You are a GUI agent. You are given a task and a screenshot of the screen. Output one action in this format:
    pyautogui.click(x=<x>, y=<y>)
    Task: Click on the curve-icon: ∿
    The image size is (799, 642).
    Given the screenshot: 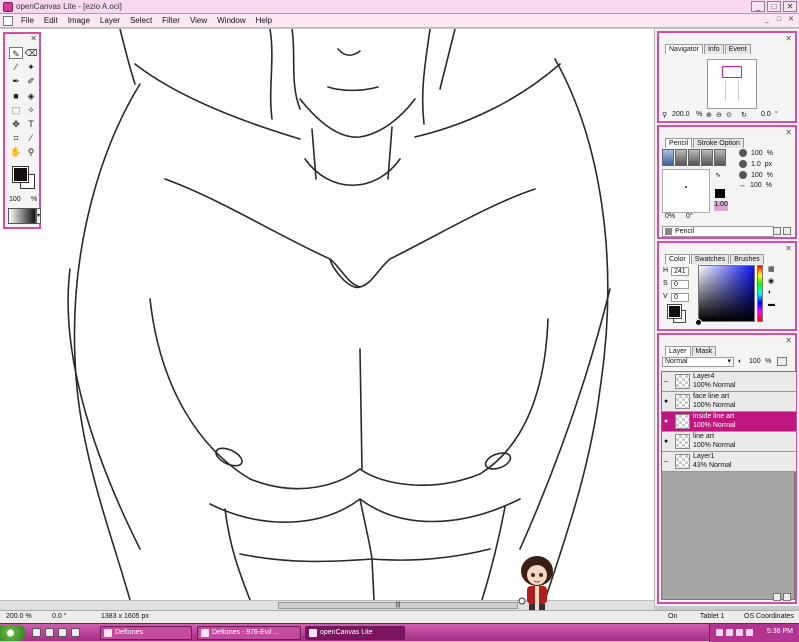 What is the action you would take?
    pyautogui.click(x=718, y=175)
    